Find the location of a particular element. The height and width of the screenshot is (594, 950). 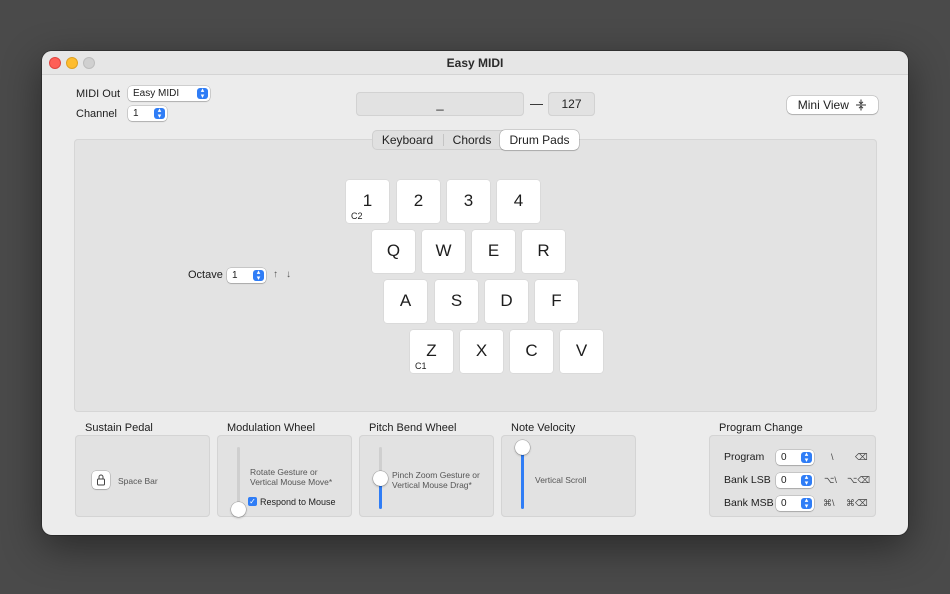

note-display: _ is located at coordinates (440, 104).